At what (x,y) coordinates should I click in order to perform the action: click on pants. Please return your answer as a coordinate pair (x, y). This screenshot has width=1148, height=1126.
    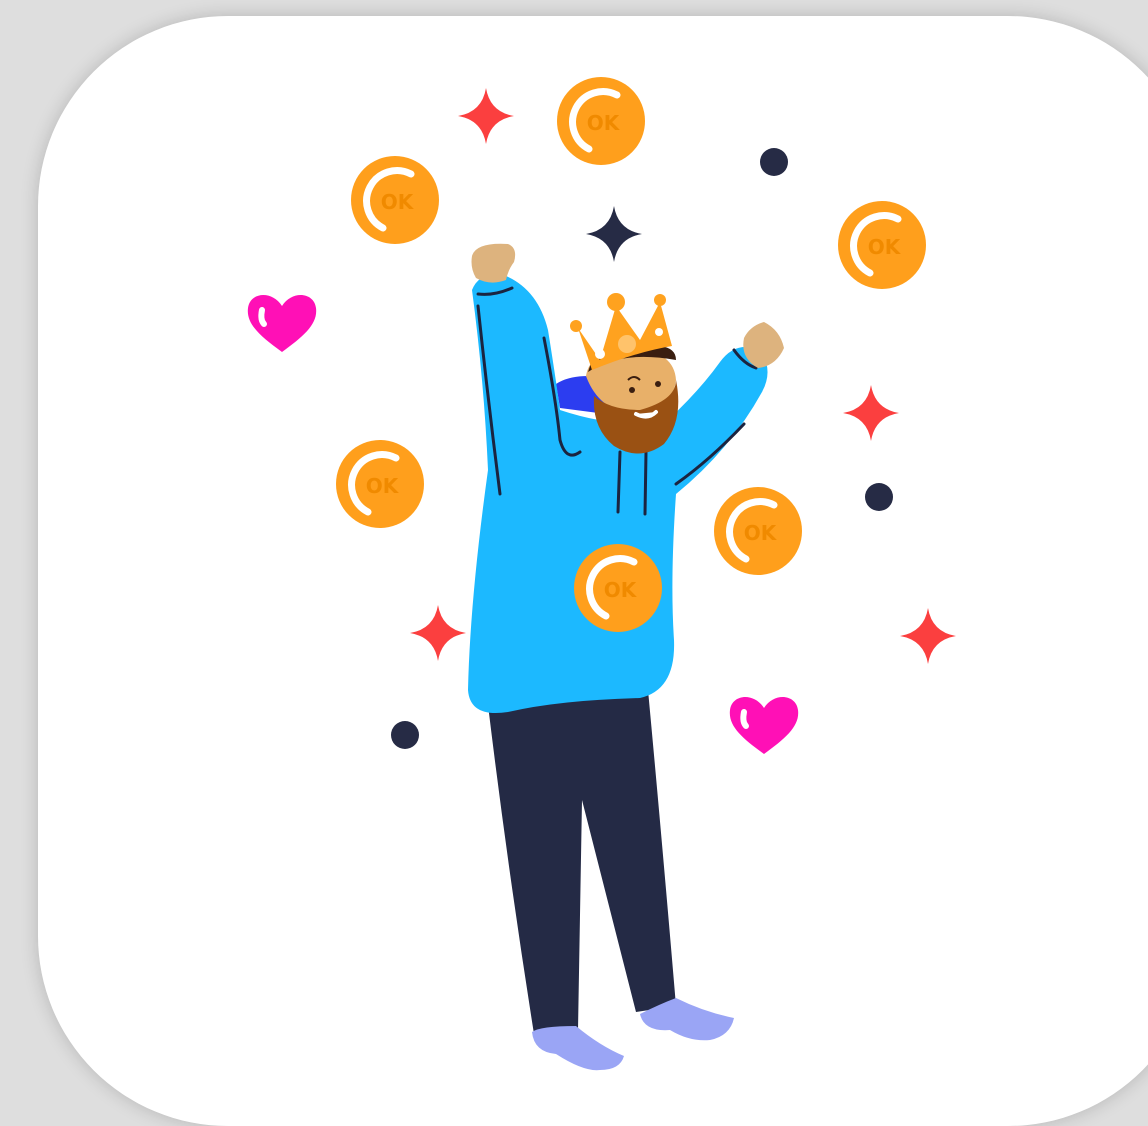
    Looking at the image, I should click on (582, 862).